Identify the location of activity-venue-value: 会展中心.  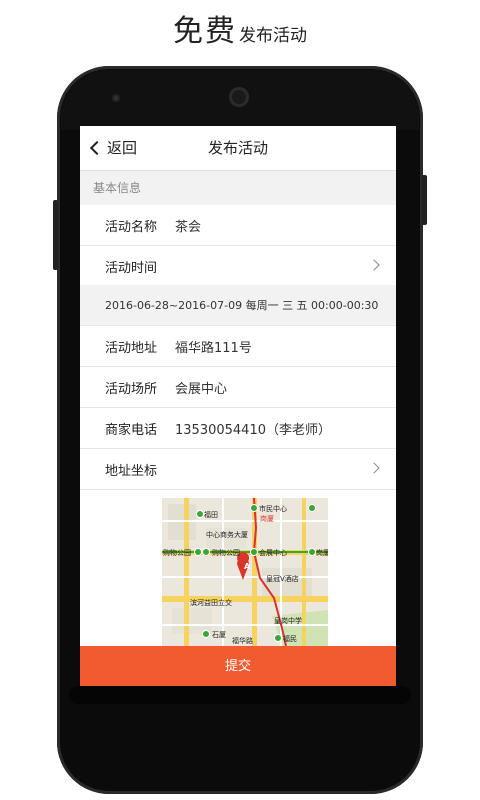
(201, 389).